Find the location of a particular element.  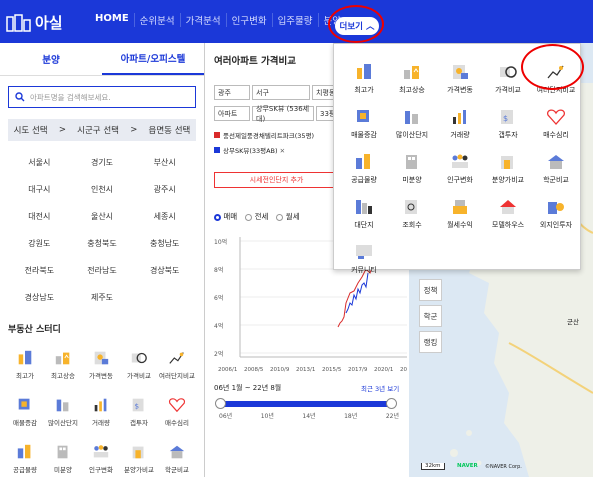

price-compare-icon is located at coordinates (139, 358).